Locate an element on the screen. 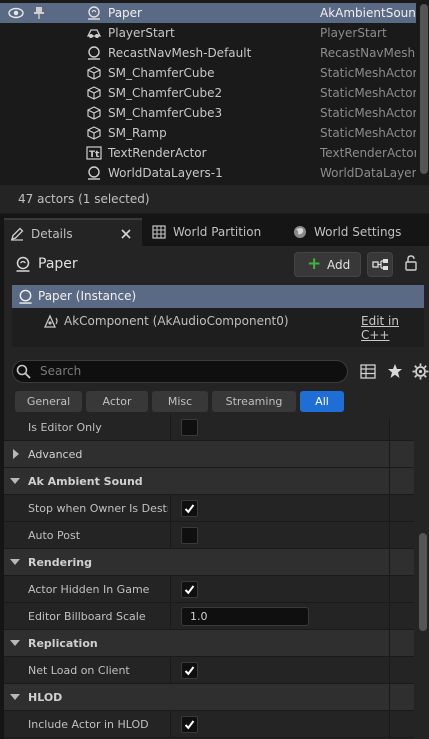 The image size is (429, 739). grid-map-icon is located at coordinates (159, 232).